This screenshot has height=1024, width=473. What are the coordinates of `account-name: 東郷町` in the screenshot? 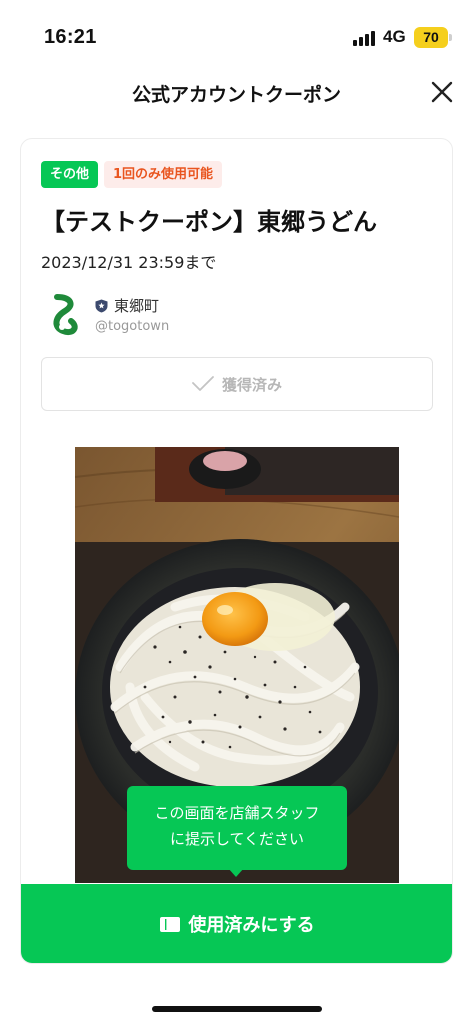 It's located at (137, 306).